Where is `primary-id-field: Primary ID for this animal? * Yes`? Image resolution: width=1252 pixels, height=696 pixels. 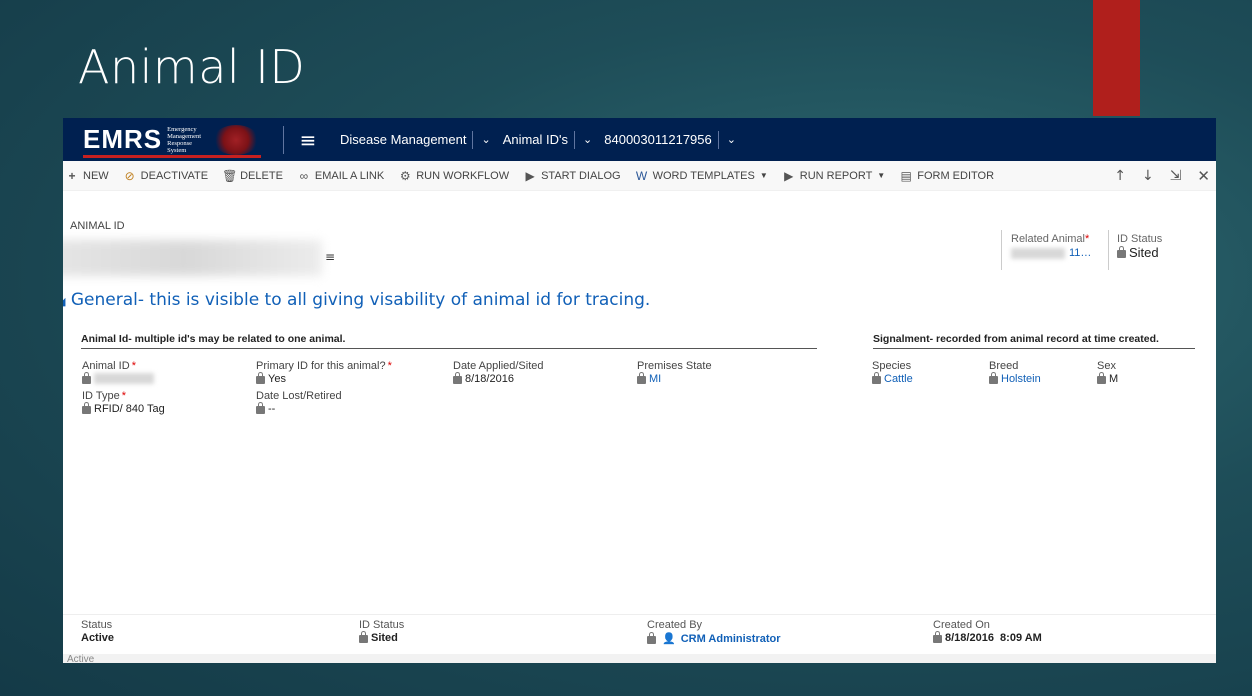 primary-id-field: Primary ID for this animal? * Yes is located at coordinates (324, 372).